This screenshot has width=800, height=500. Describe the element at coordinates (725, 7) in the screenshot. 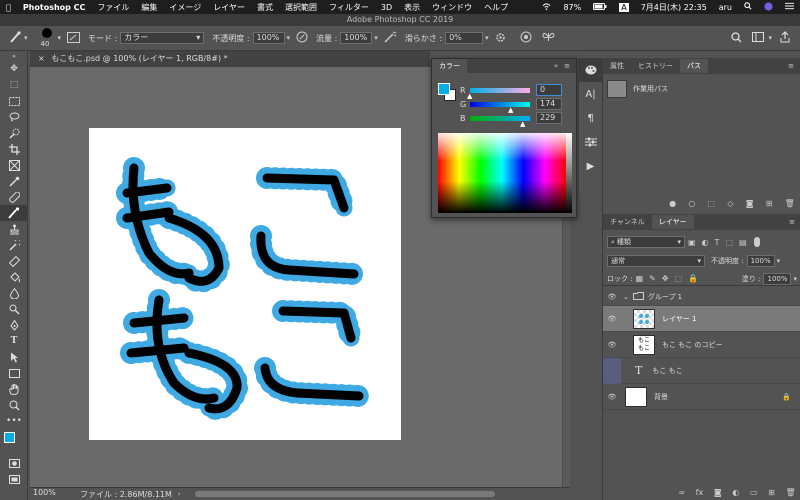

I see `user-name: aru` at that location.